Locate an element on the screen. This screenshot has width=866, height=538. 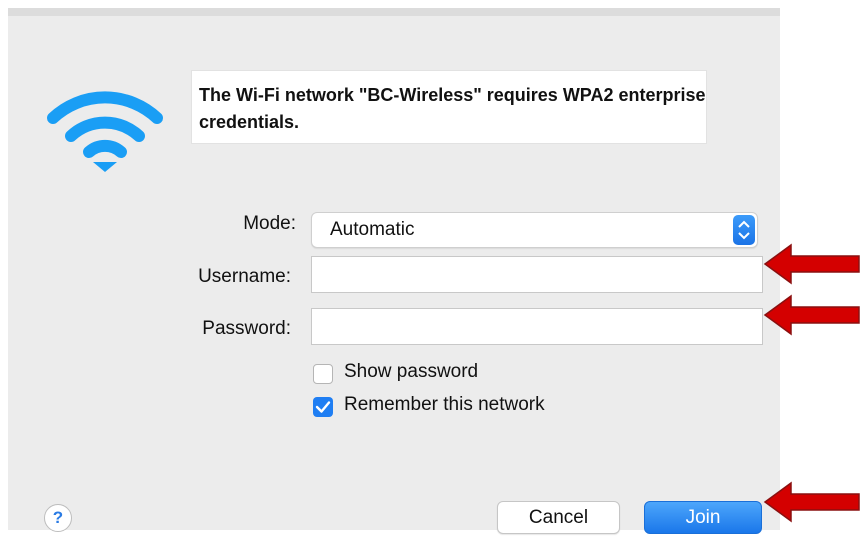
join-button: Join is located at coordinates (703, 517).